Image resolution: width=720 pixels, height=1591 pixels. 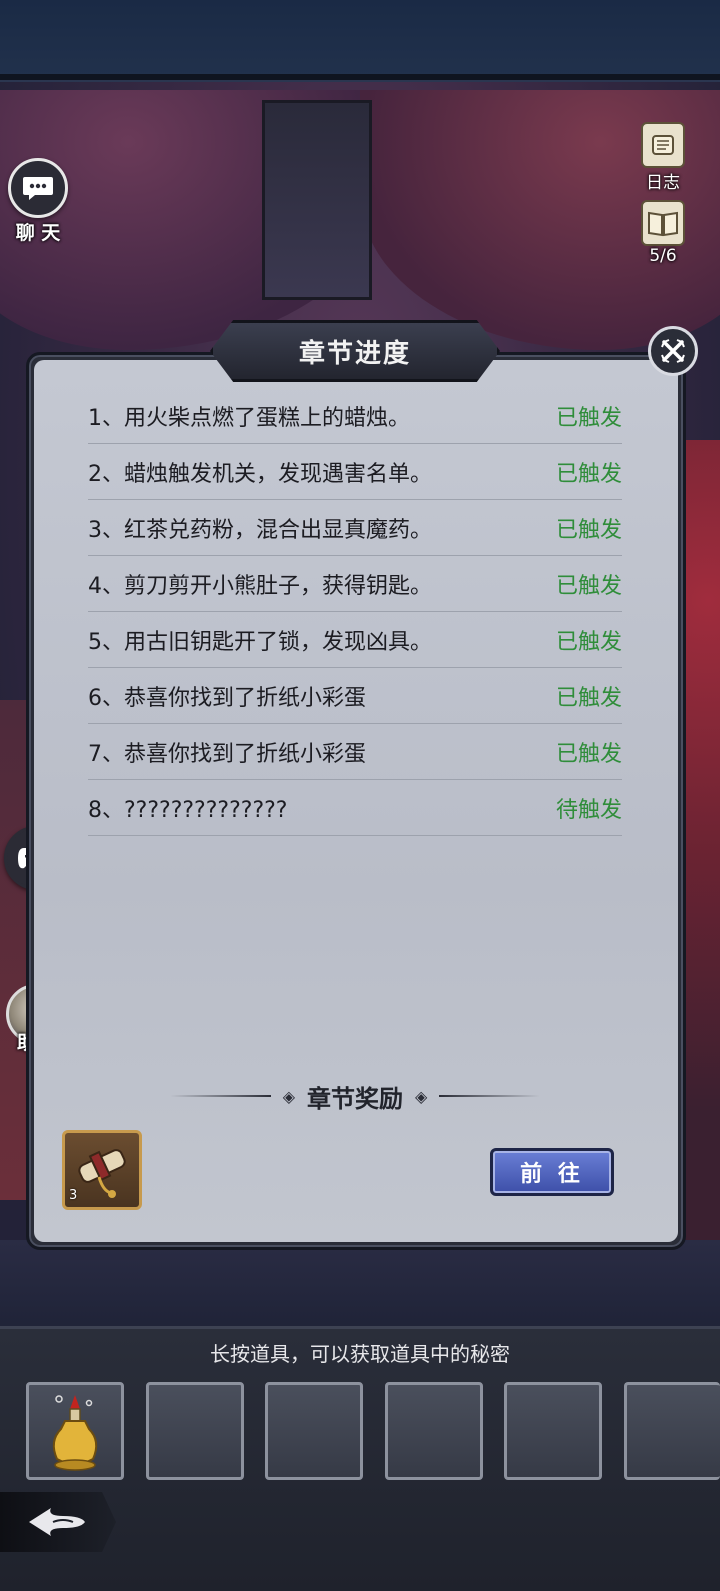 I want to click on step-status: 待触发, so click(x=588, y=810).